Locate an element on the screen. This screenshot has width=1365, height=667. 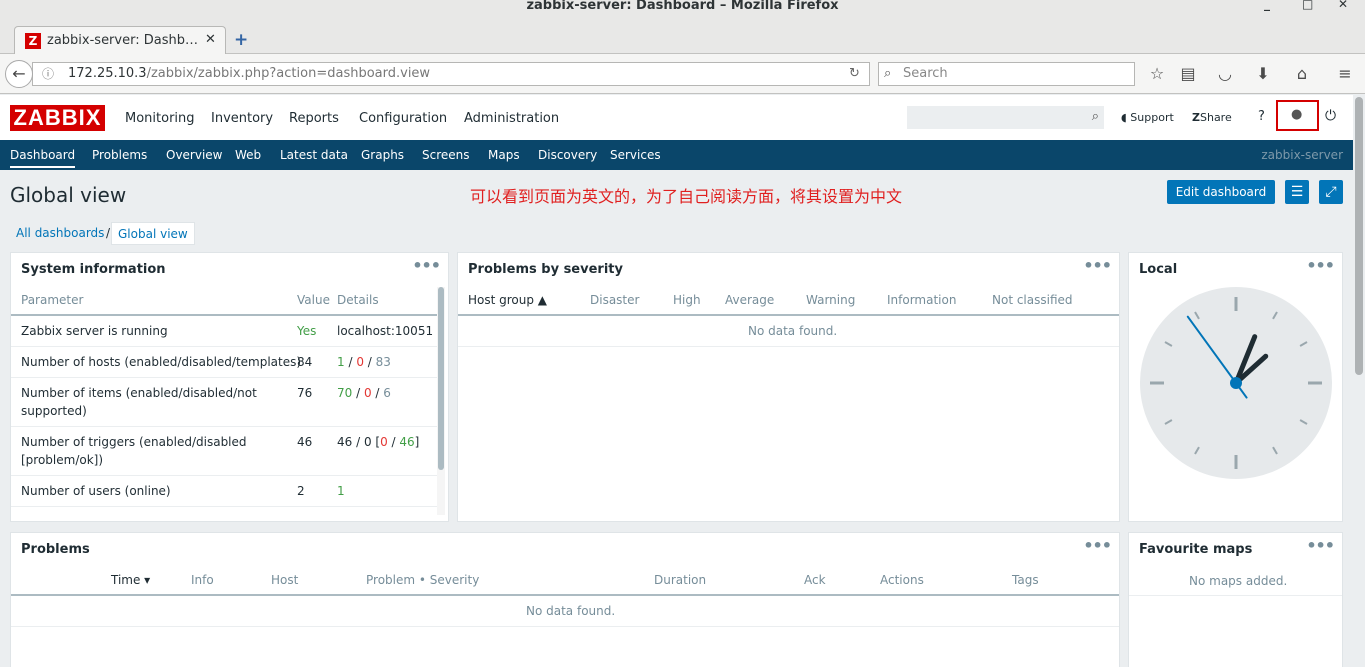
user-icon: ● is located at coordinates (1297, 114).